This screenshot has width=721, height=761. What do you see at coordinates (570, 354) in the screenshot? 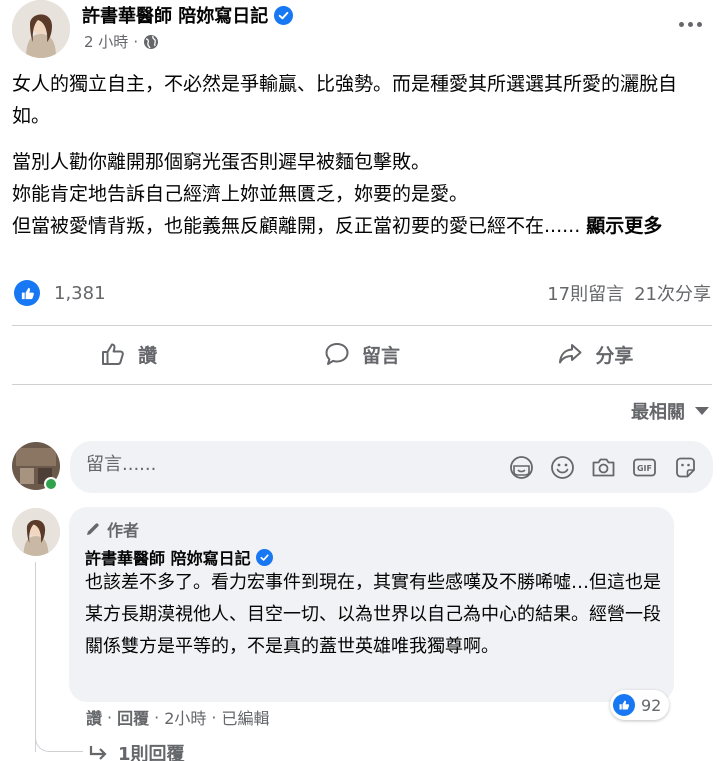
I see `share-arrow-icon` at bounding box center [570, 354].